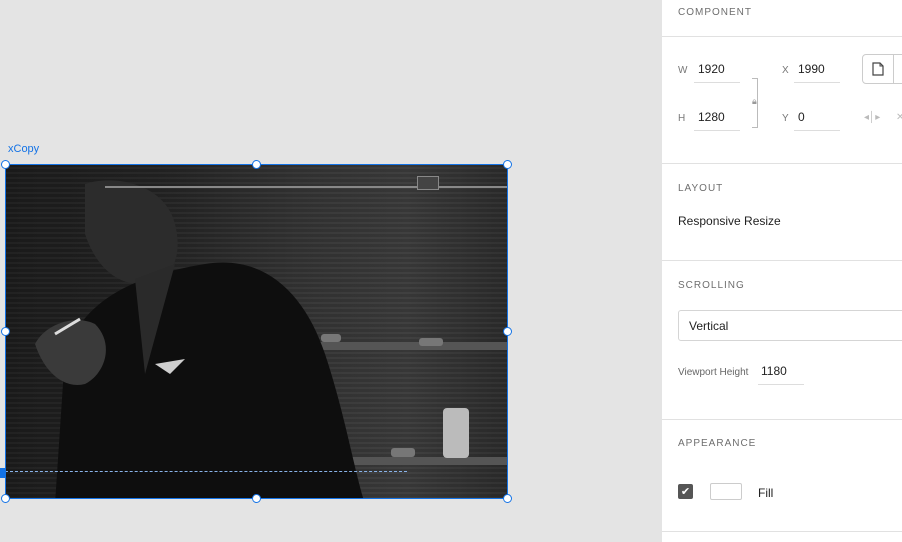 The width and height of the screenshot is (902, 542). What do you see at coordinates (790, 325) in the screenshot?
I see `scrolling-select: Vertical` at bounding box center [790, 325].